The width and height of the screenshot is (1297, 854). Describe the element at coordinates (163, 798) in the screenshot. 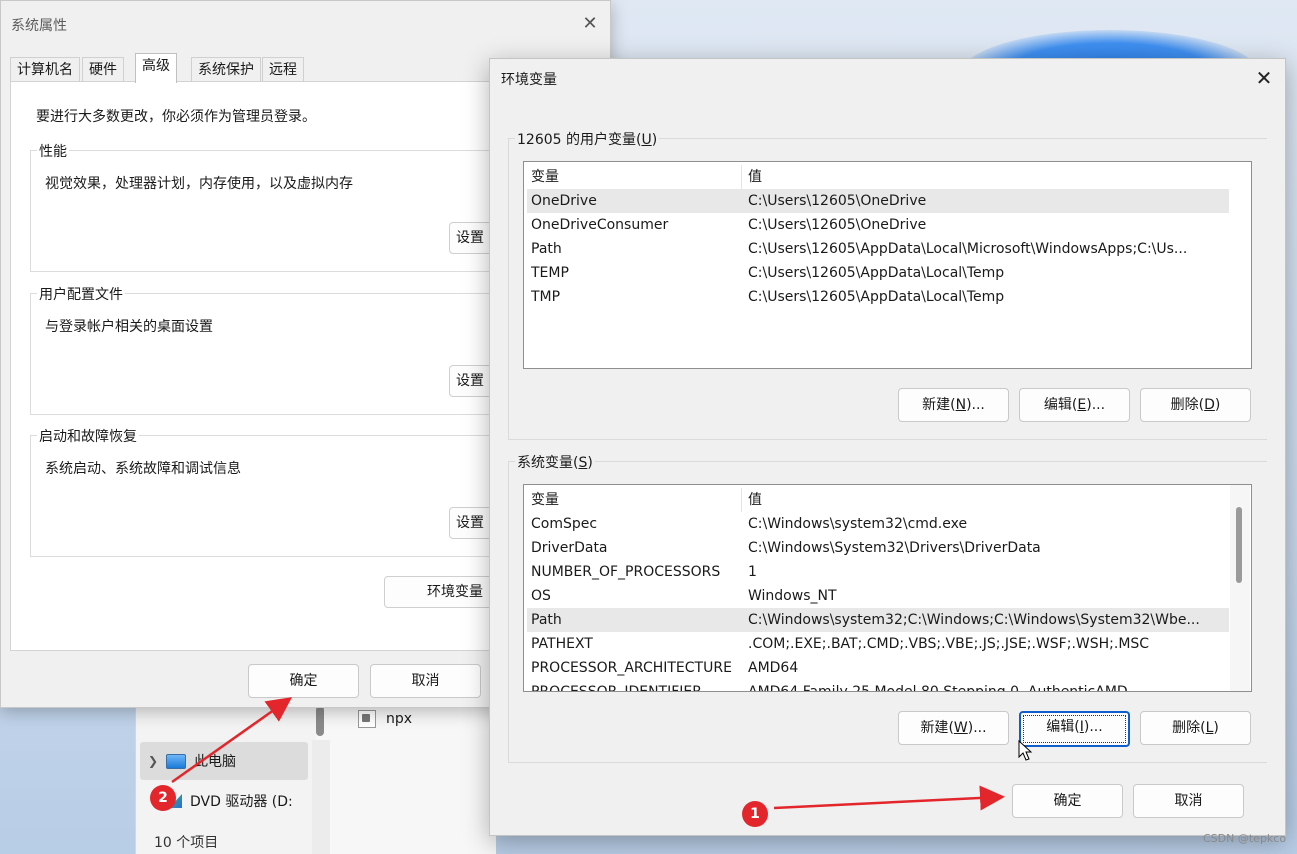

I see `annotation-marker-2: 2` at that location.